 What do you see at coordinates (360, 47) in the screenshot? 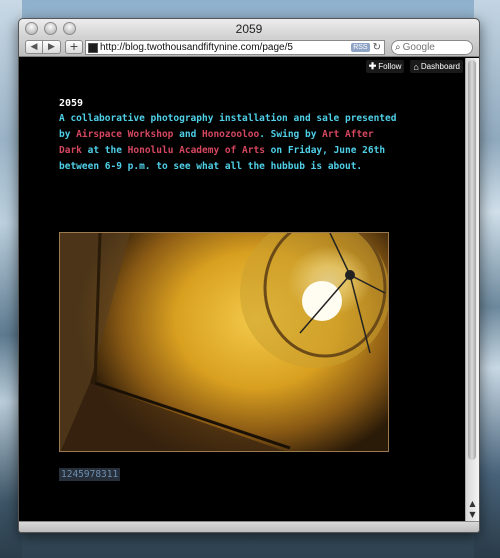
I see `rss-button: RSS` at bounding box center [360, 47].